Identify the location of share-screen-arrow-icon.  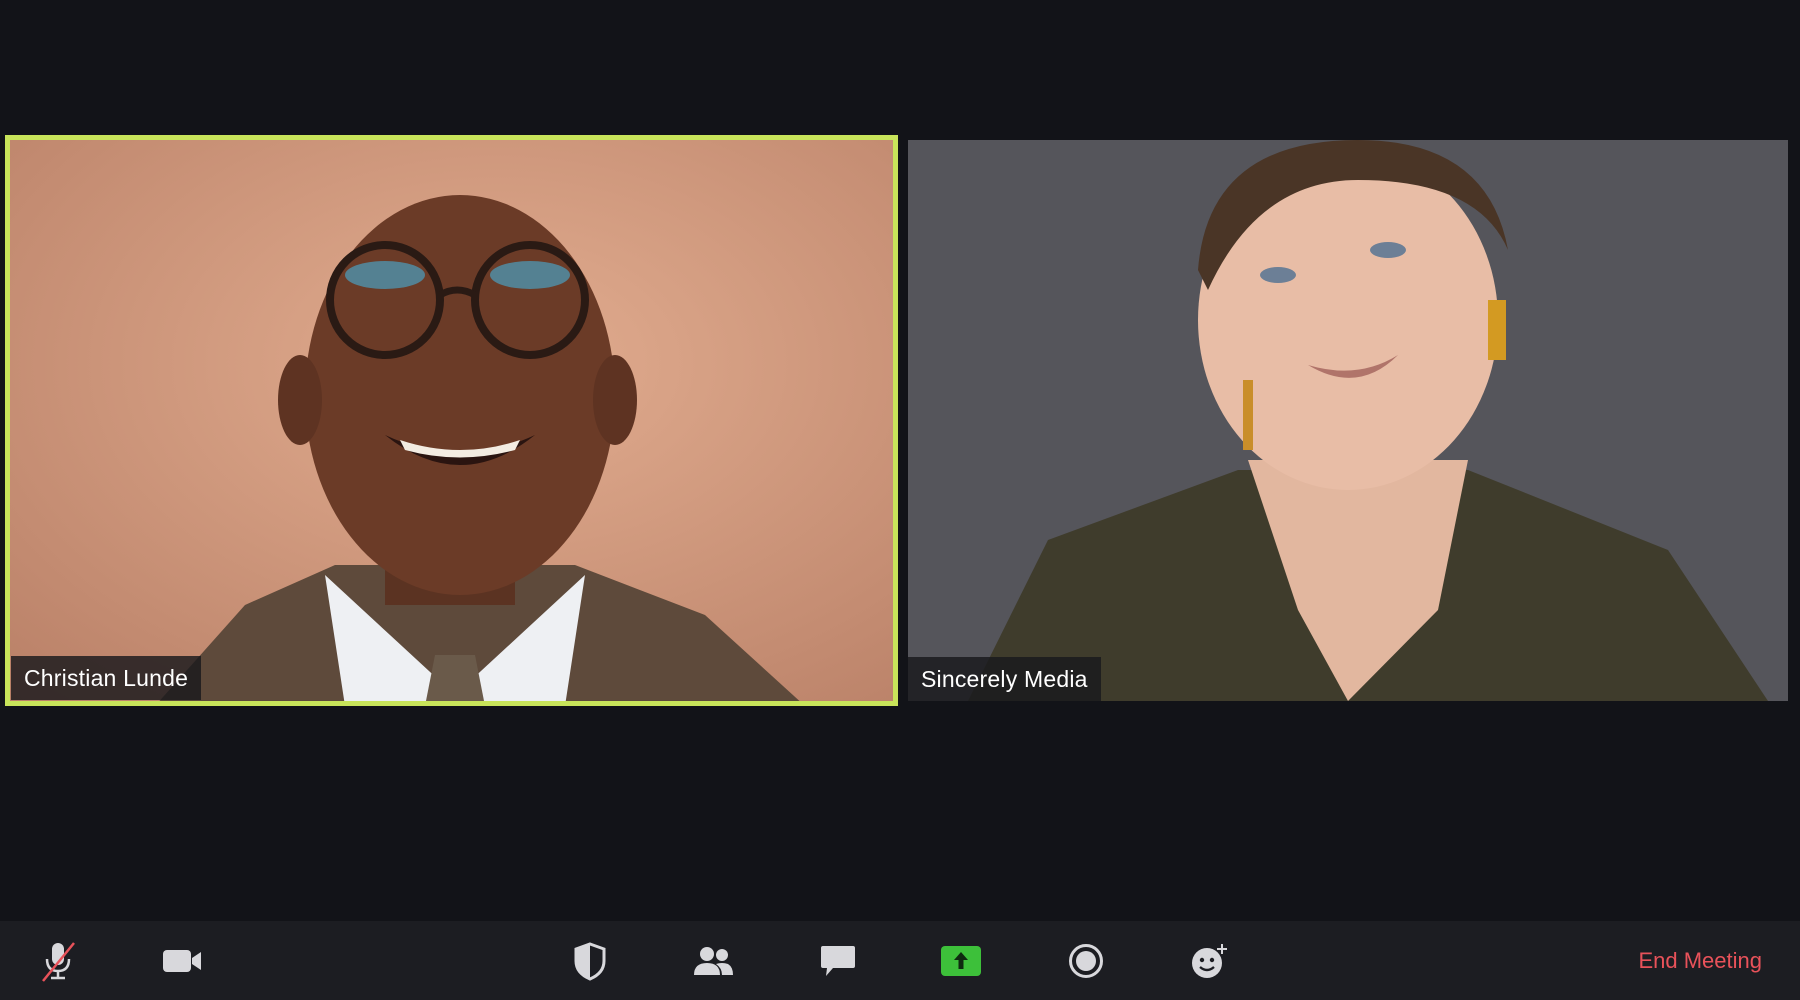
(961, 960).